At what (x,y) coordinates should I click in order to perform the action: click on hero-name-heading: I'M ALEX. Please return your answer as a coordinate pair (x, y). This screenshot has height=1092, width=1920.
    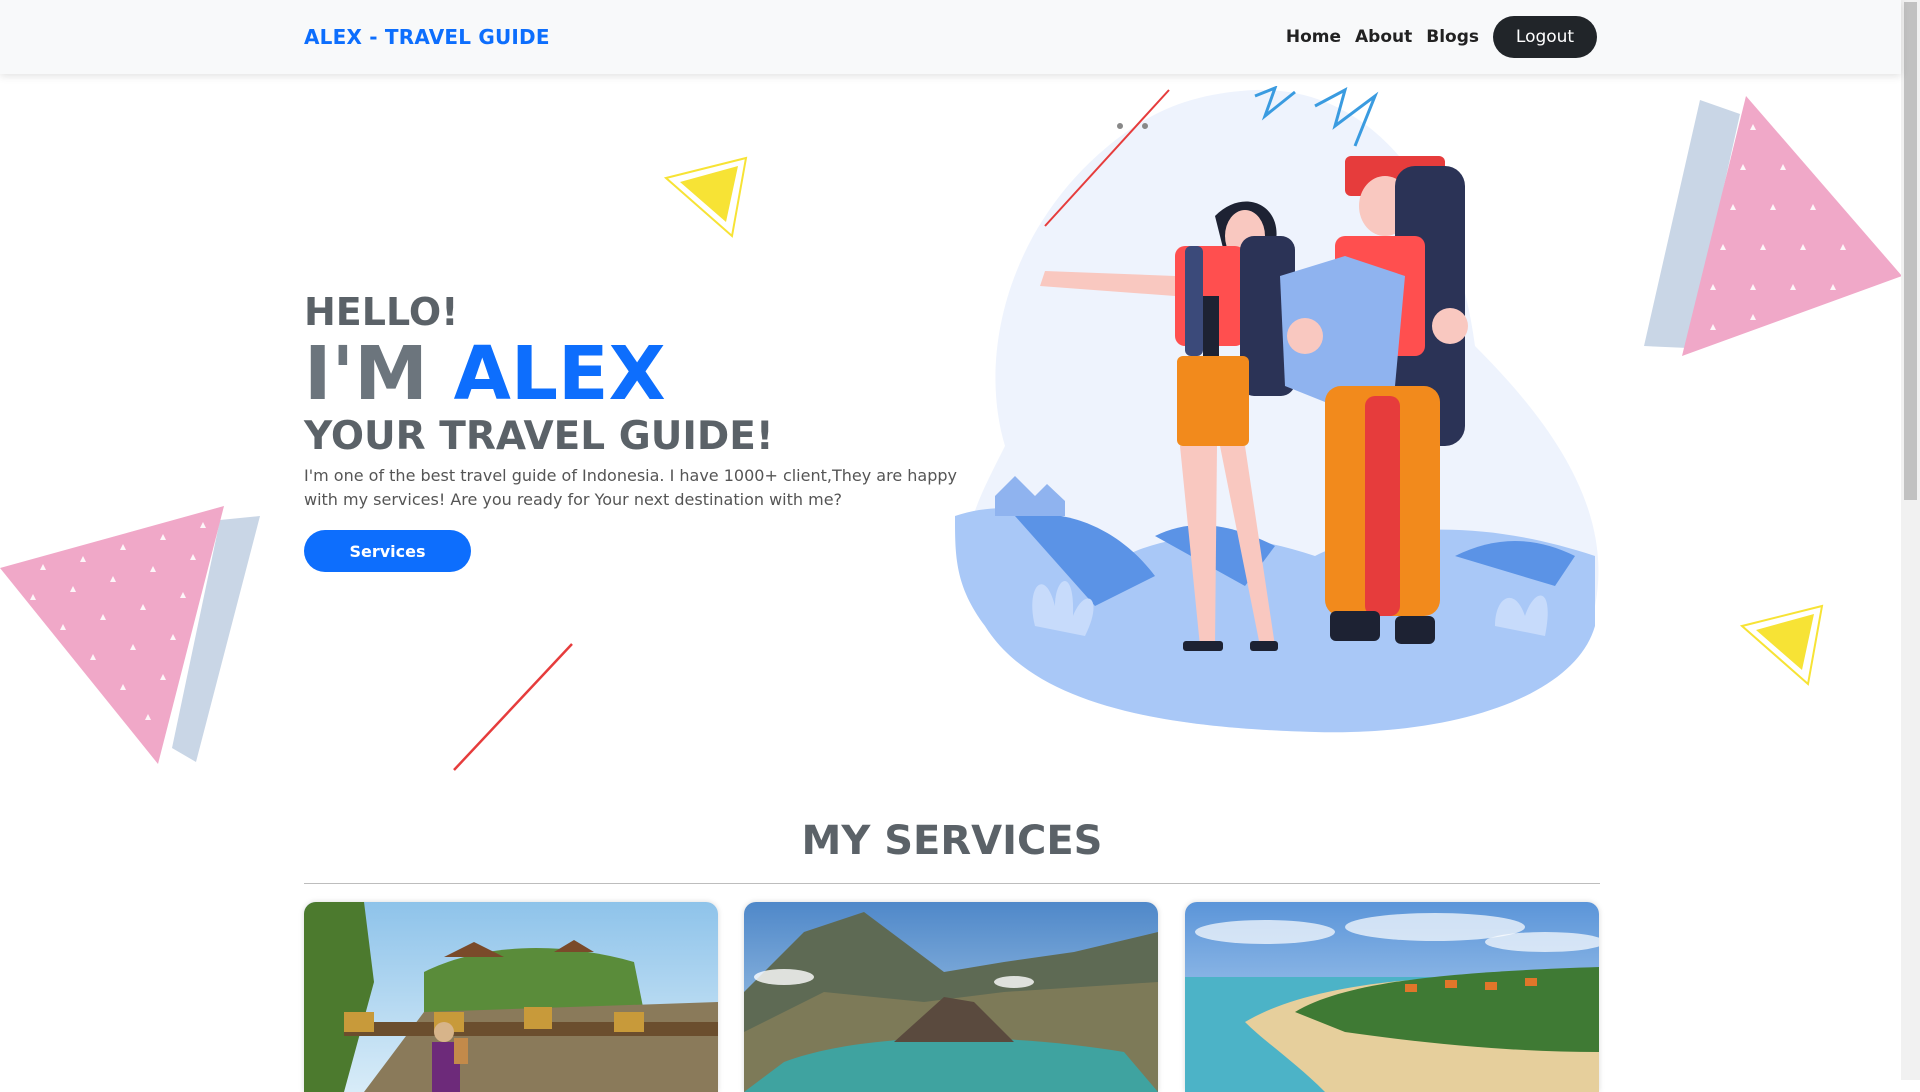
    Looking at the image, I should click on (634, 374).